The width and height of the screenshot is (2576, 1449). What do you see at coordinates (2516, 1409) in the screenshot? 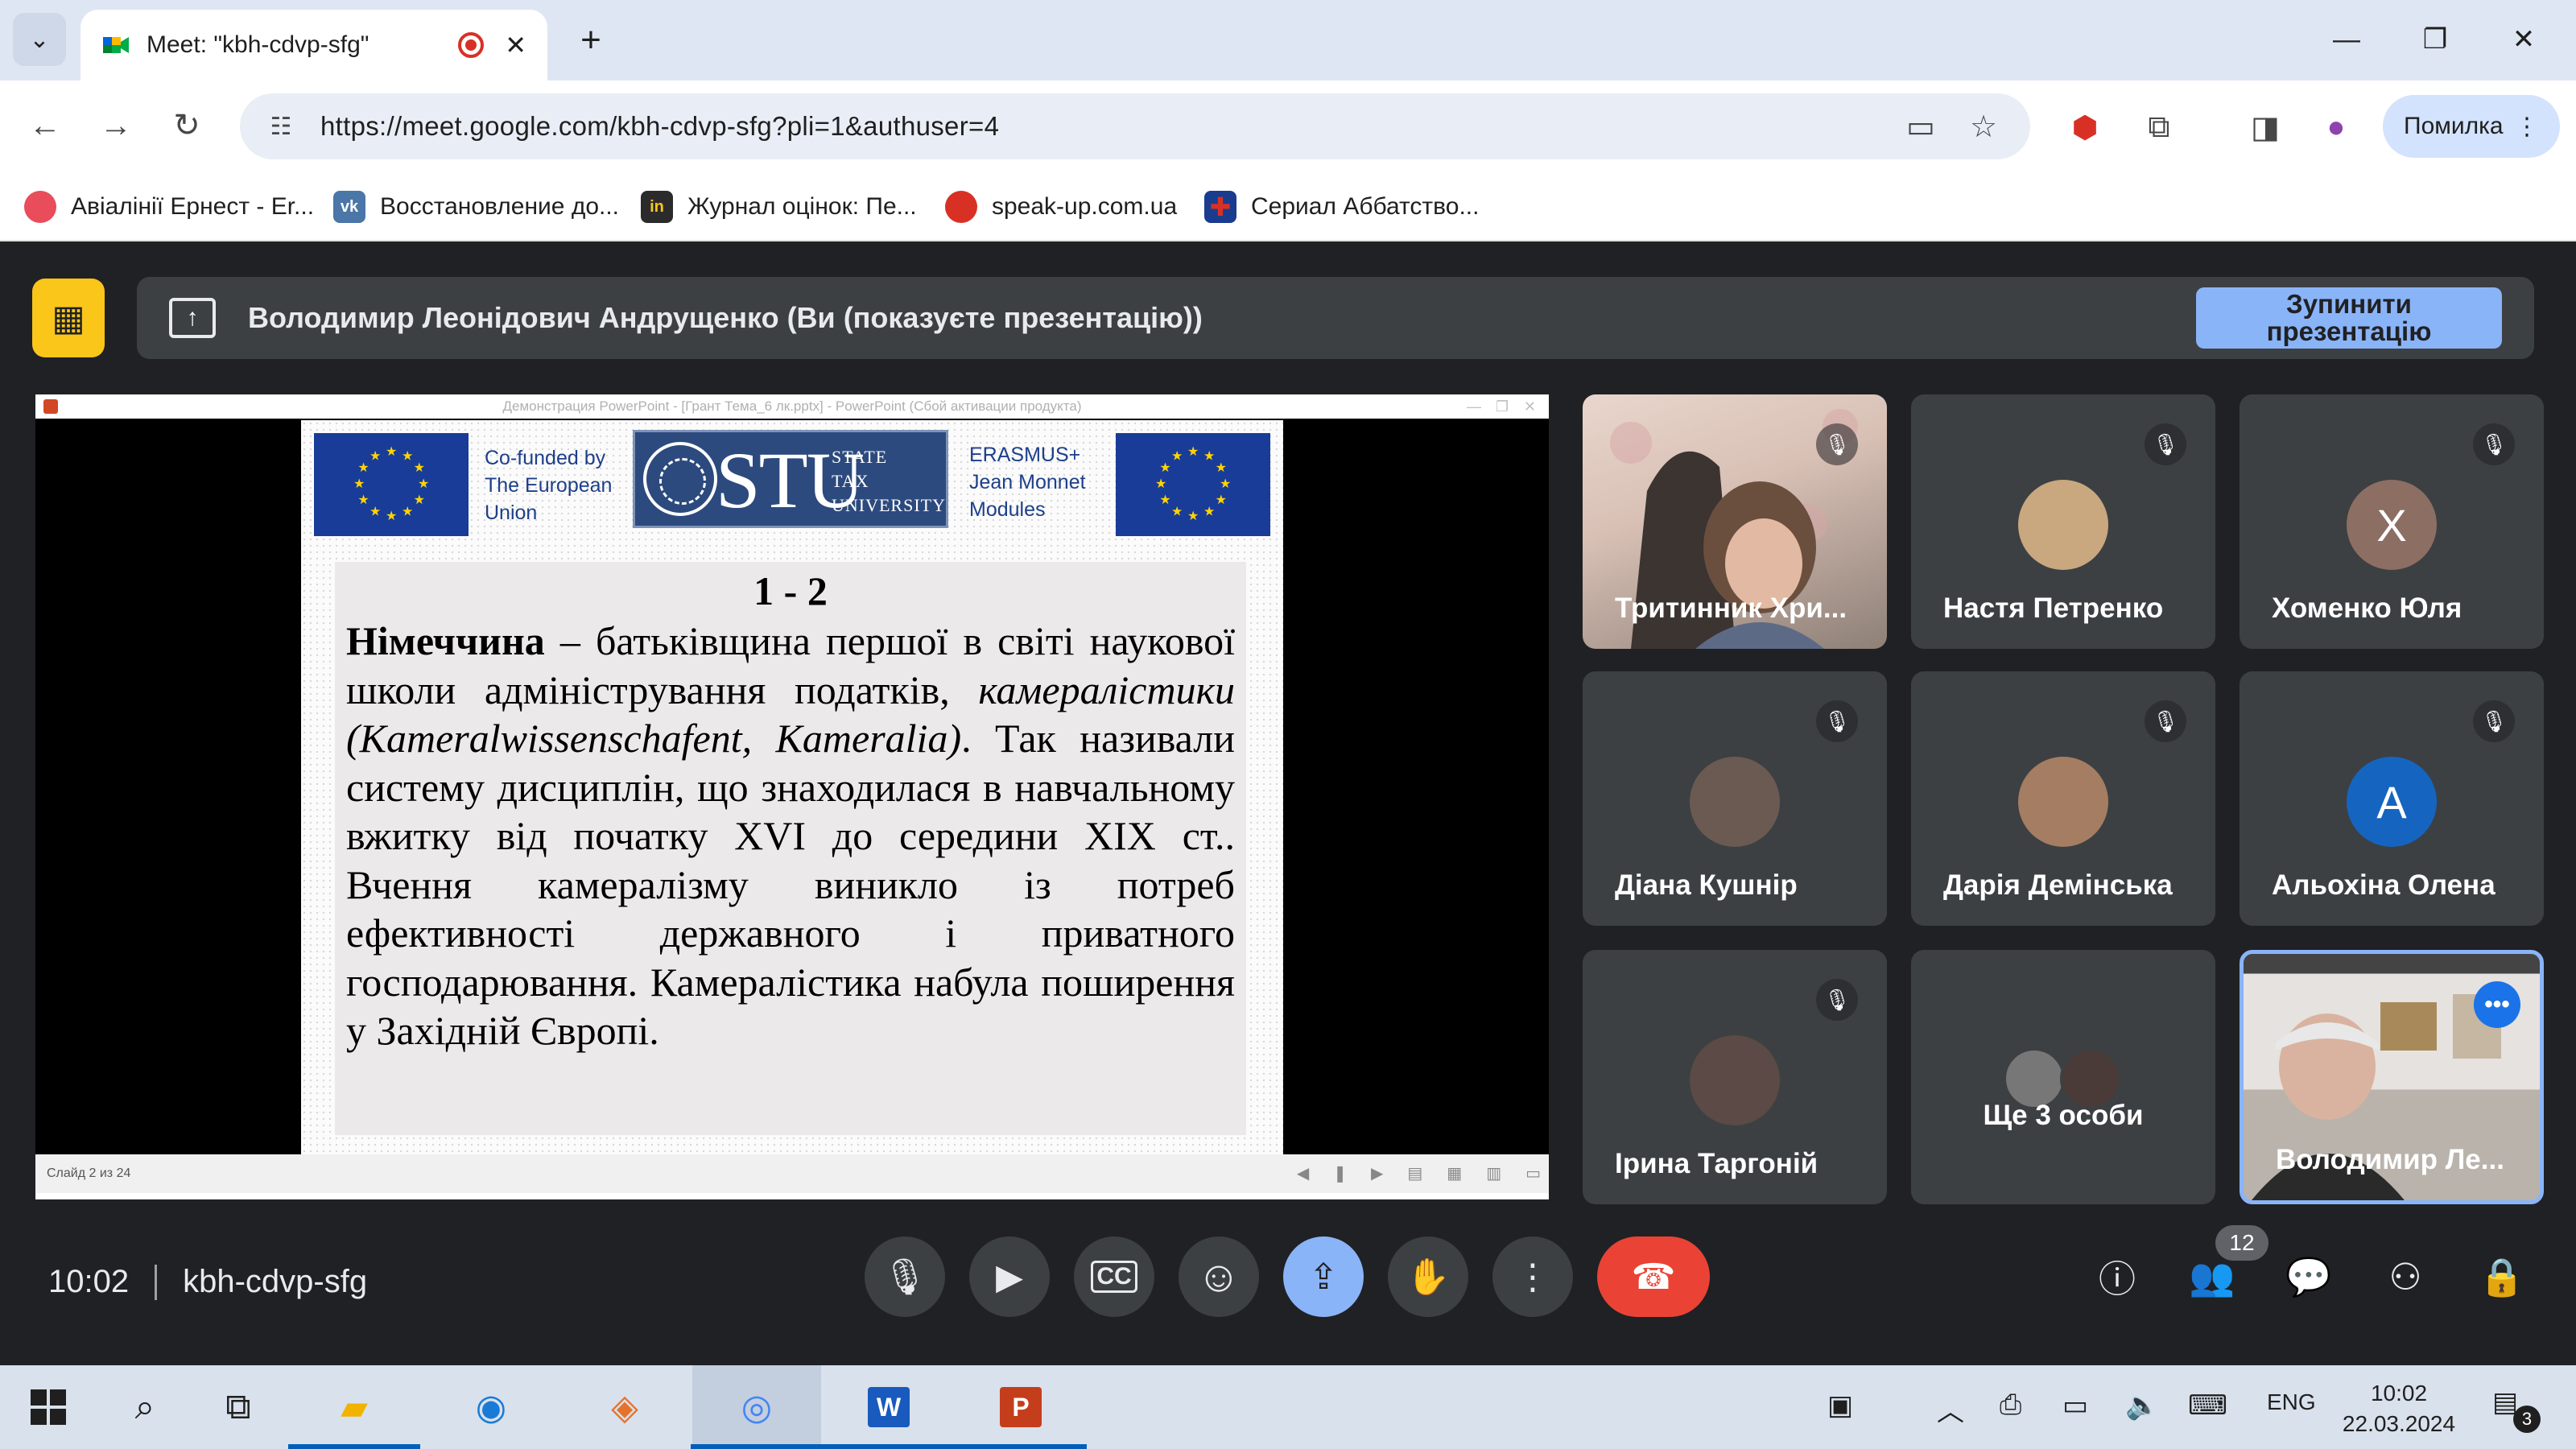
I see `notifications-icon: ▤ 3` at bounding box center [2516, 1409].